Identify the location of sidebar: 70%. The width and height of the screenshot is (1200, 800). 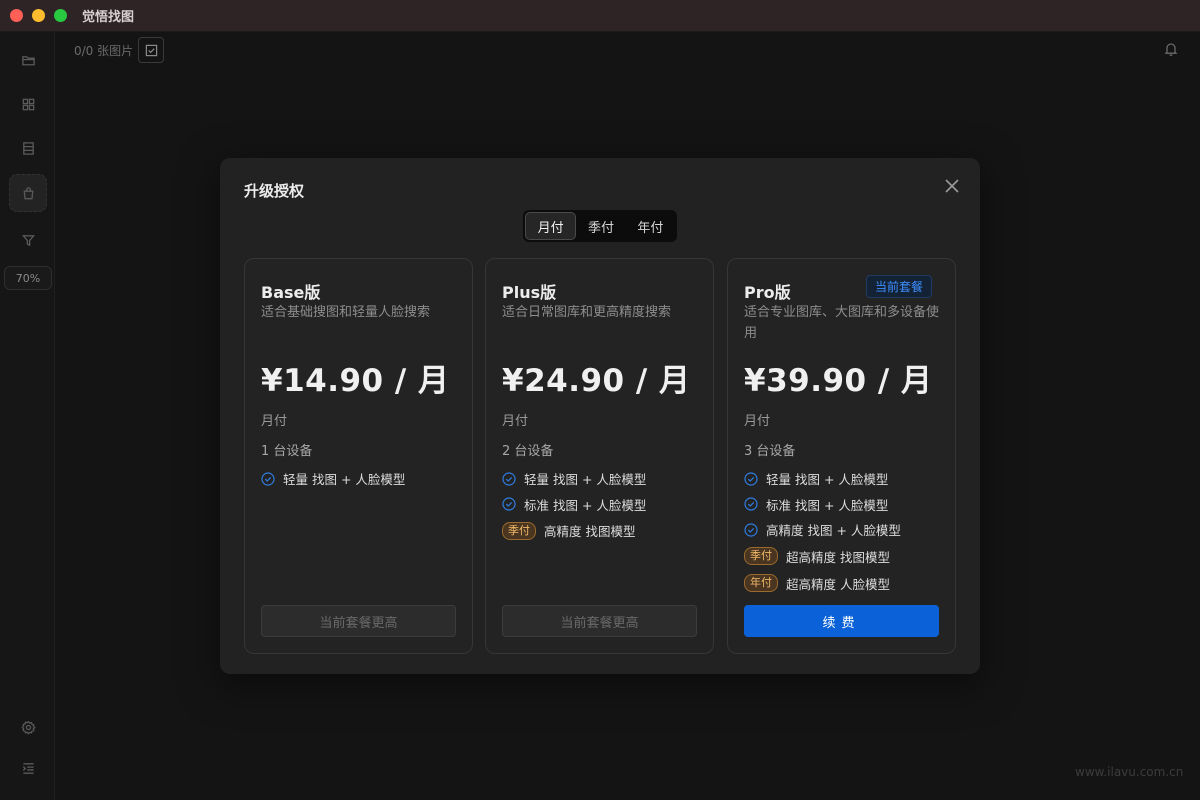
(27, 416).